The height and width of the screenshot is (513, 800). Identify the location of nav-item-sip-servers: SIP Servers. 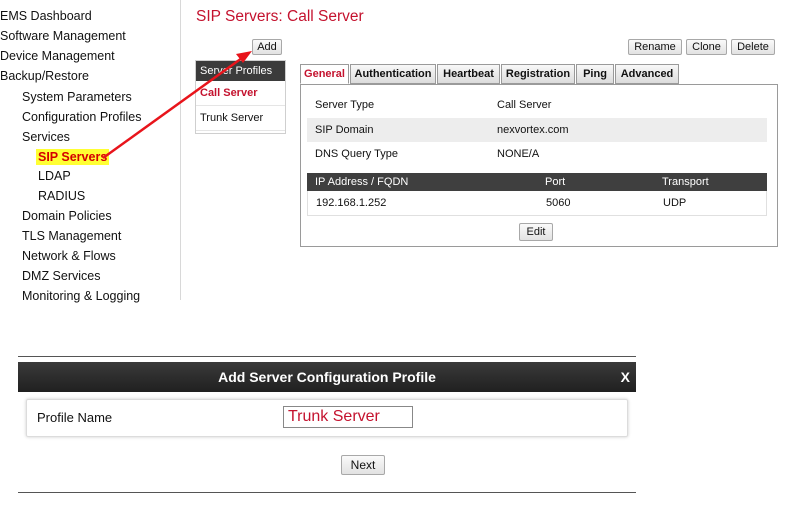
(73, 157).